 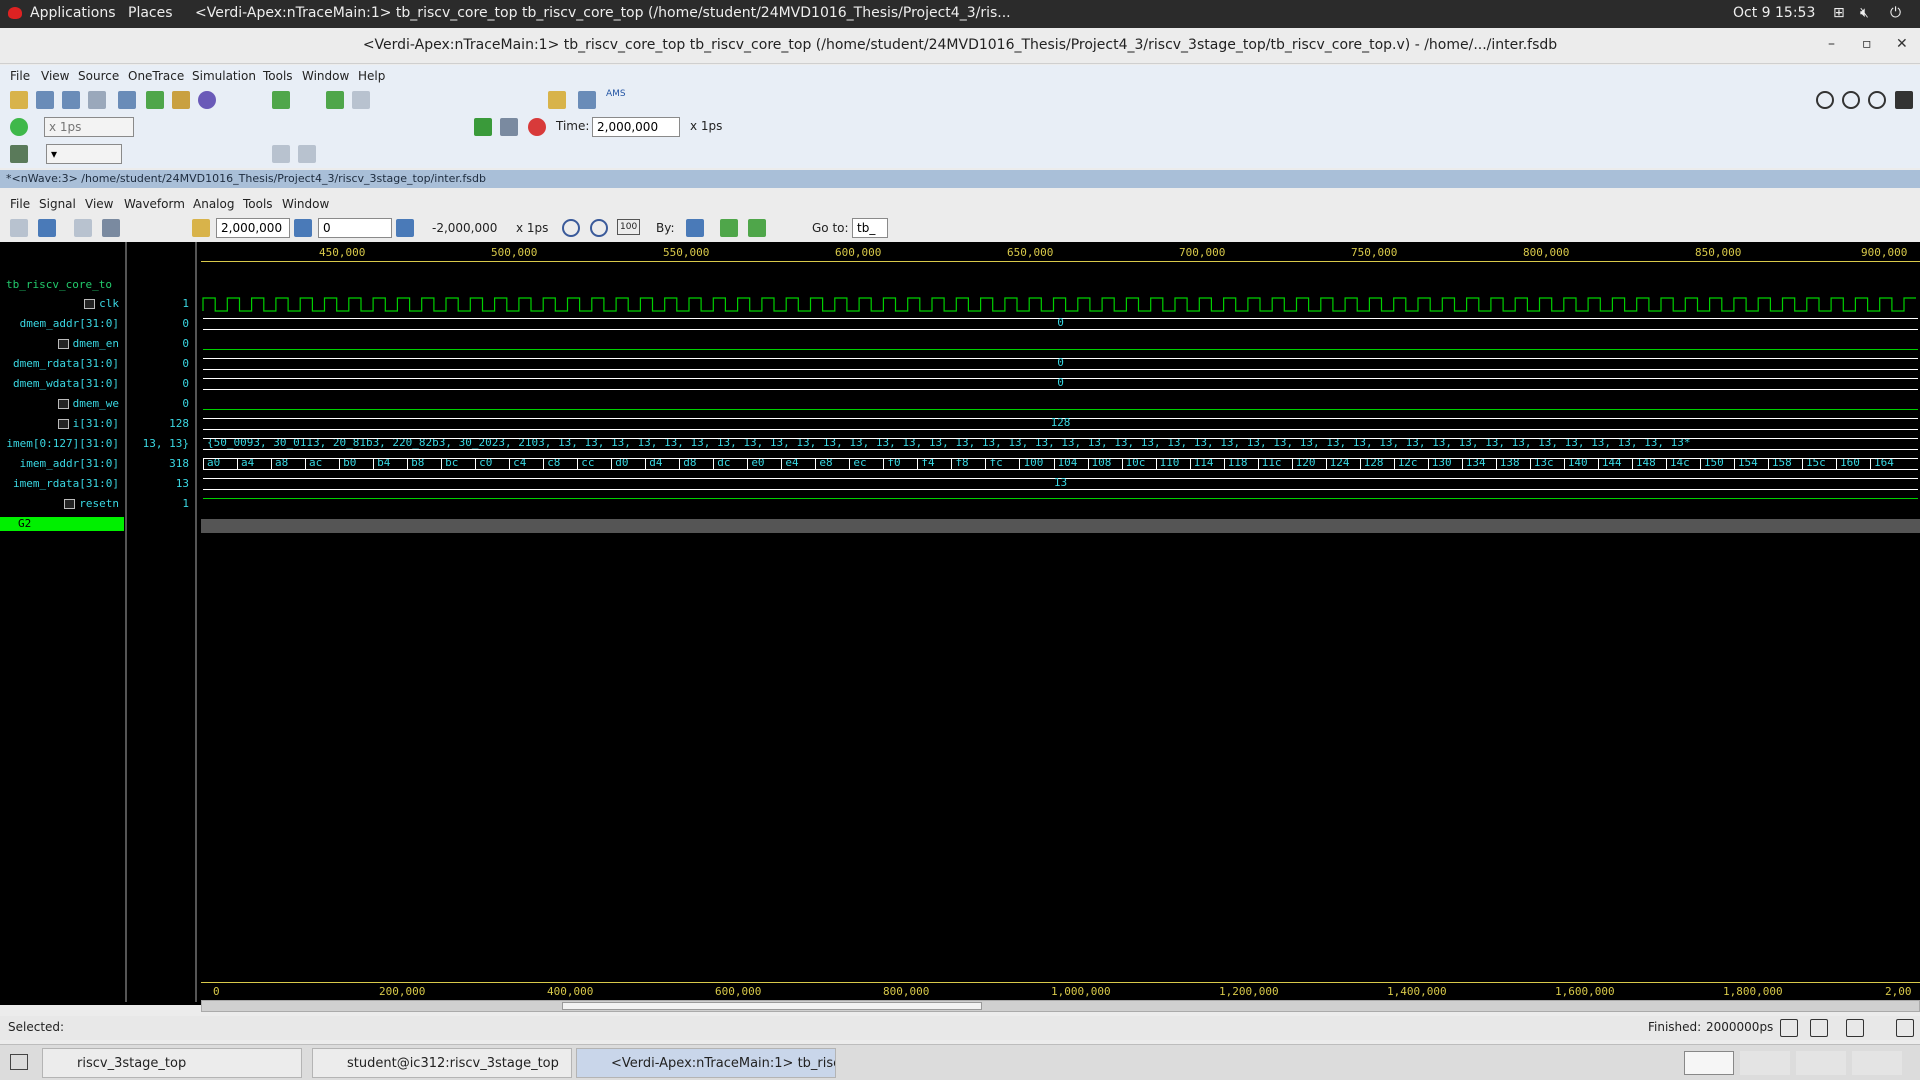 What do you see at coordinates (616, 94) in the screenshot?
I see `ams-label: AMS` at bounding box center [616, 94].